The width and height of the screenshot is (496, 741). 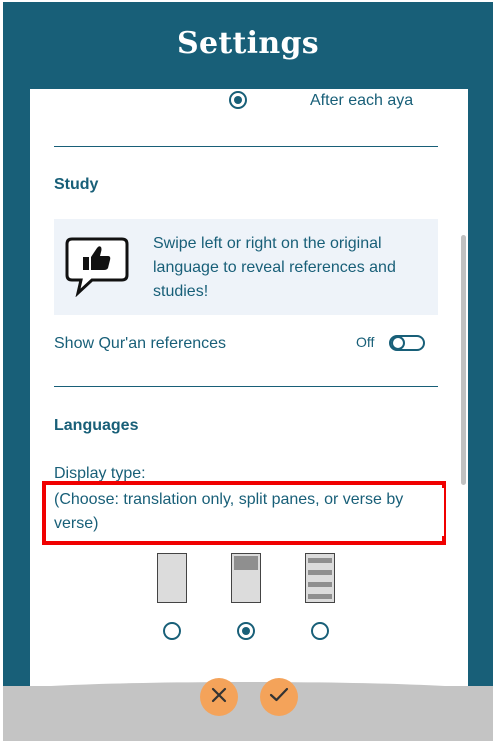 I want to click on translation-only-layout-icon, so click(x=172, y=578).